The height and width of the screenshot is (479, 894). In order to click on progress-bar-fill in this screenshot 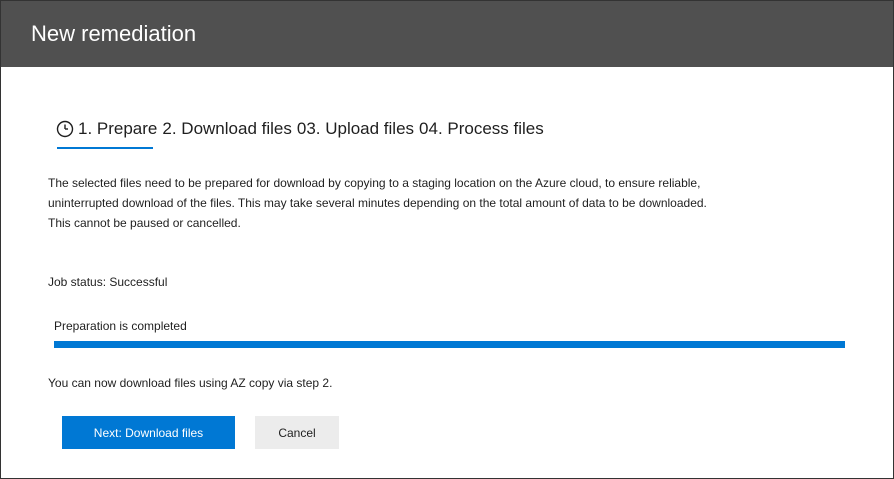, I will do `click(449, 344)`.